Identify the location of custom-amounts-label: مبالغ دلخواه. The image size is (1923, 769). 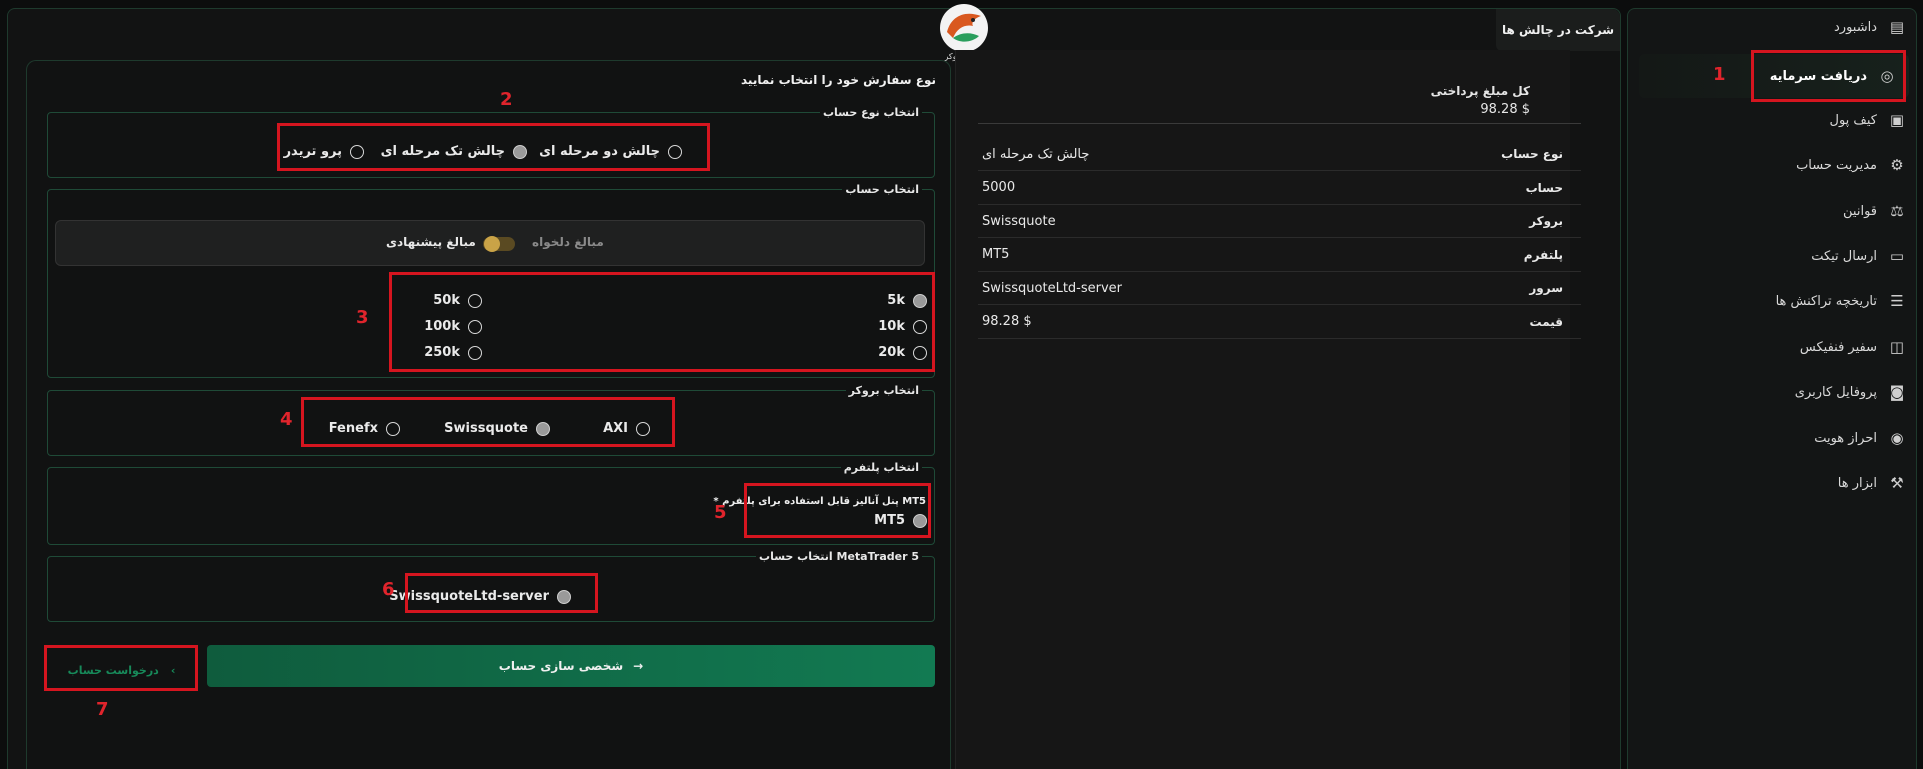
(568, 242).